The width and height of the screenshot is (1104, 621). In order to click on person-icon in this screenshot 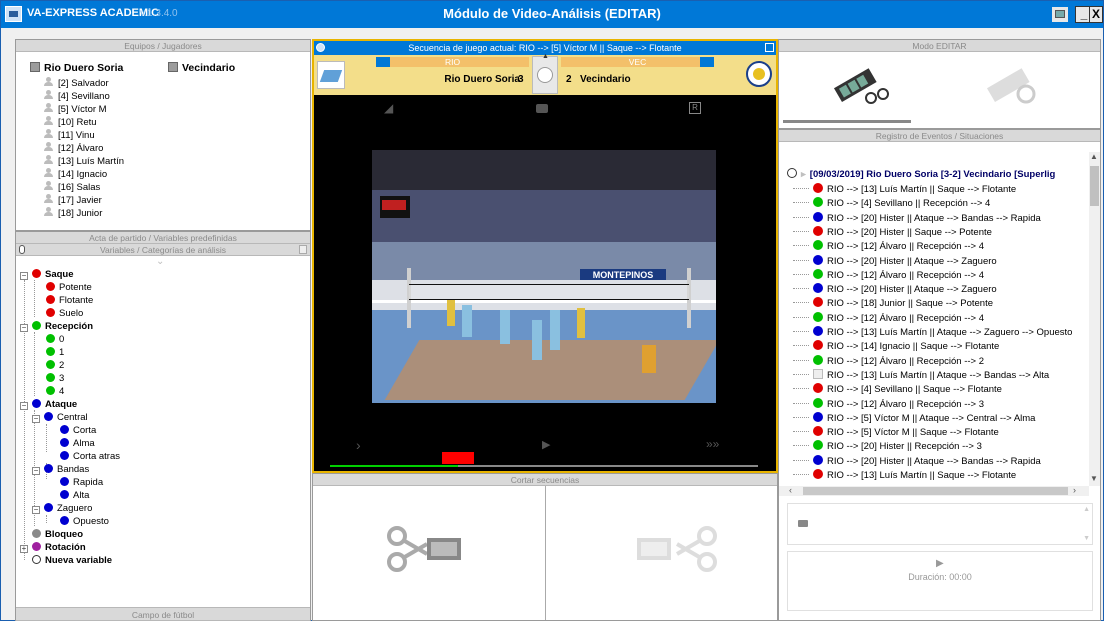, I will do `click(48, 212)`.